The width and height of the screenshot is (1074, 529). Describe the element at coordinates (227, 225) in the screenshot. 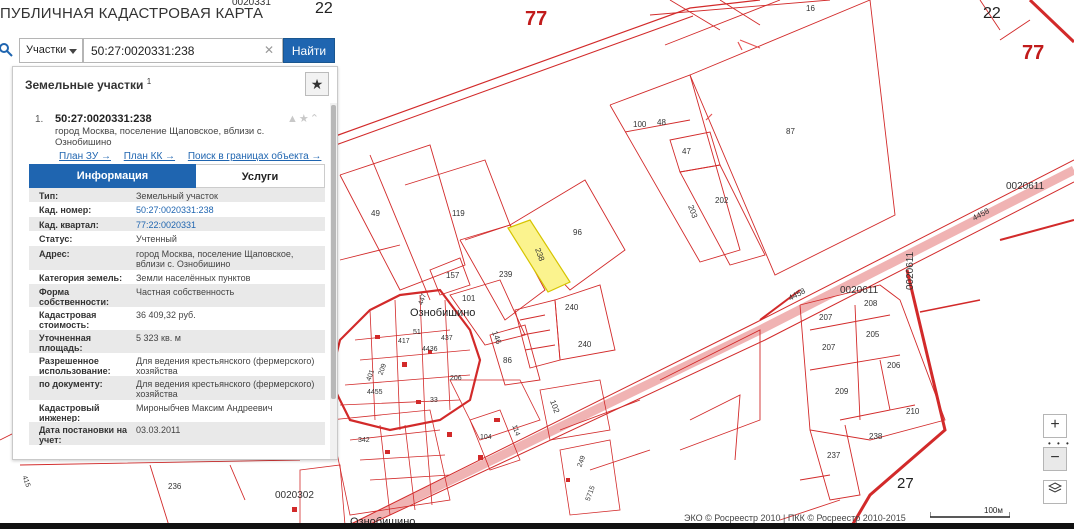

I see `info-value: 77:22:0020331` at that location.